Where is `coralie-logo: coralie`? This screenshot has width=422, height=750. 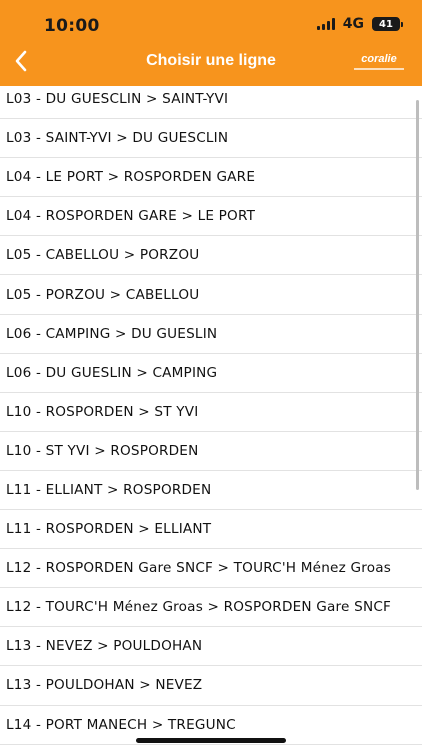 coralie-logo: coralie is located at coordinates (379, 62).